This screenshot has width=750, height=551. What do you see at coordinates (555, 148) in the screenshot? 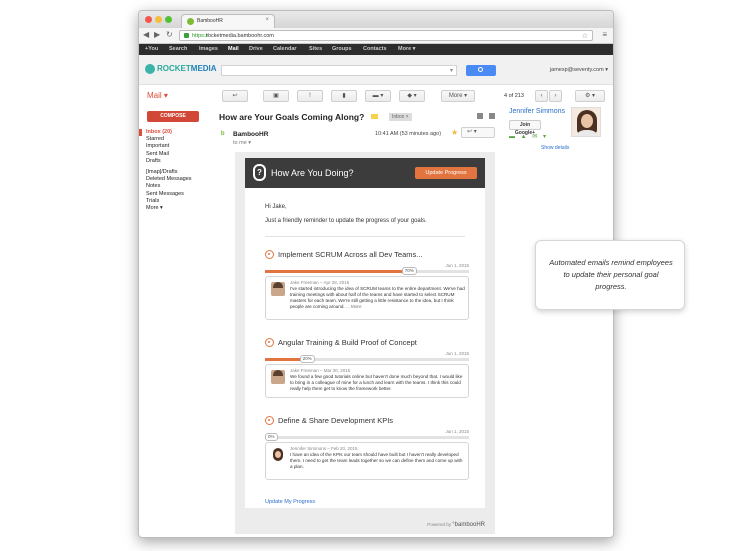
I see `show-details-link: Show details` at bounding box center [555, 148].